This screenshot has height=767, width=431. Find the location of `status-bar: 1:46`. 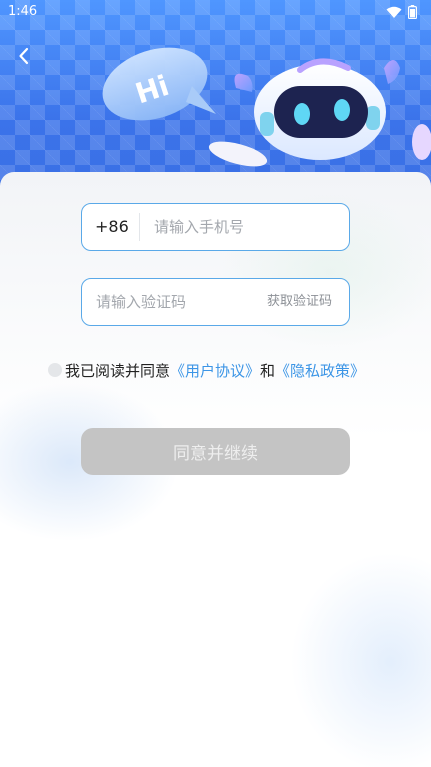

status-bar: 1:46 is located at coordinates (215, 12).